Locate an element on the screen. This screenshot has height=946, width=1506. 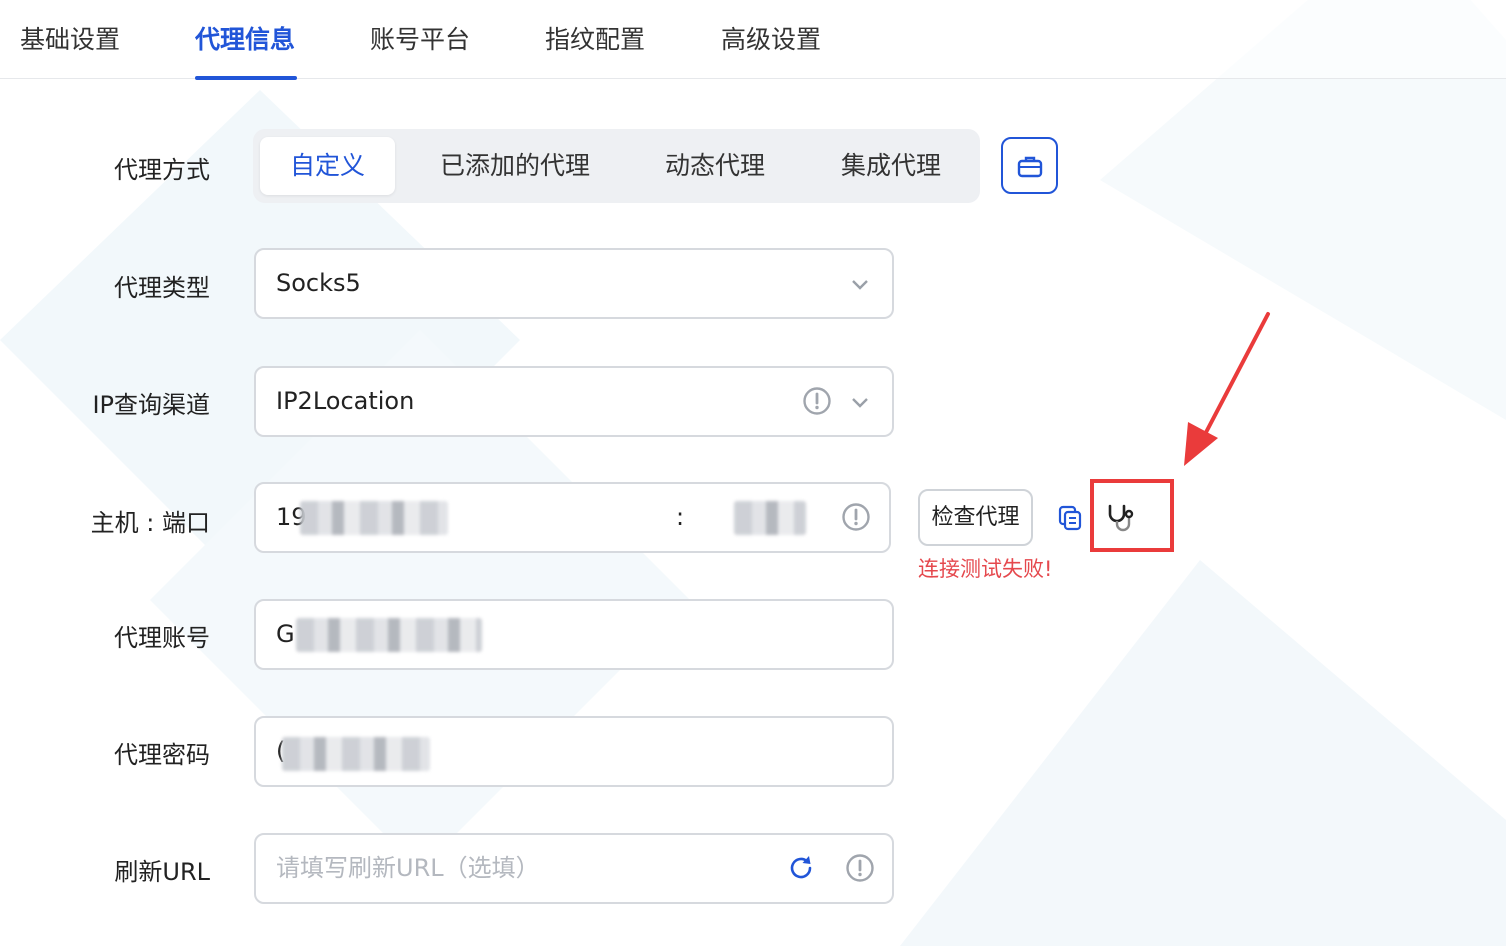
redacted-account is located at coordinates (389, 635).